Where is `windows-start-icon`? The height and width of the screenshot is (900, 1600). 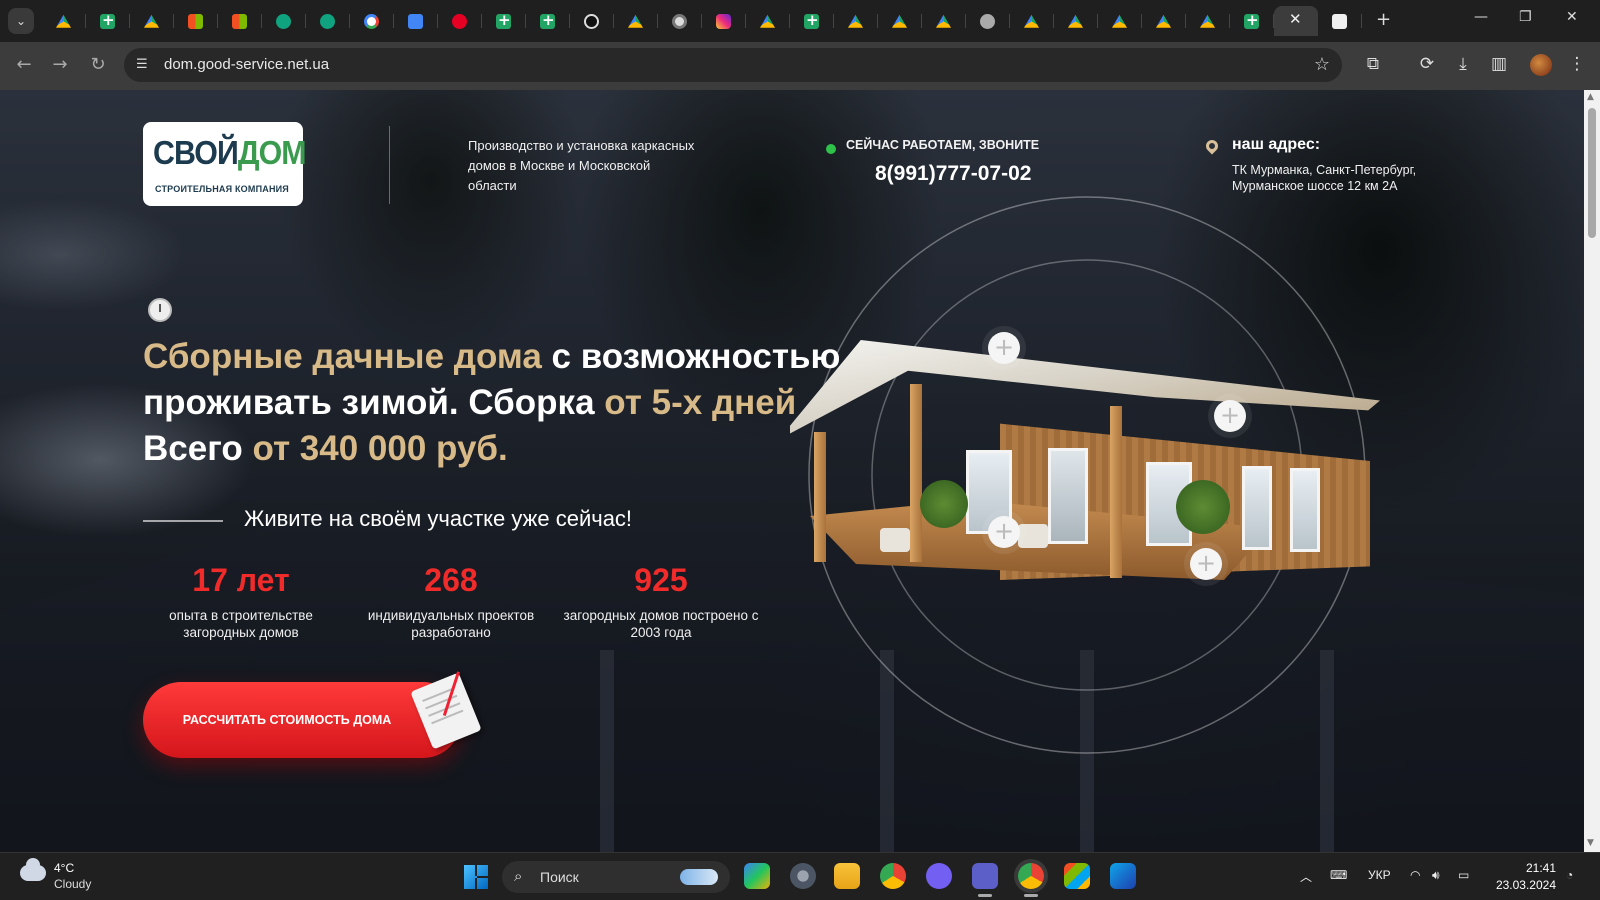
windows-start-icon is located at coordinates (476, 877).